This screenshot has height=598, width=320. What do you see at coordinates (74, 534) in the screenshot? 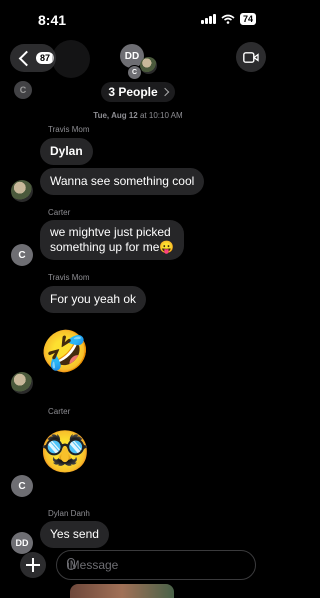
I see `message-bubble: Yes send` at bounding box center [74, 534].